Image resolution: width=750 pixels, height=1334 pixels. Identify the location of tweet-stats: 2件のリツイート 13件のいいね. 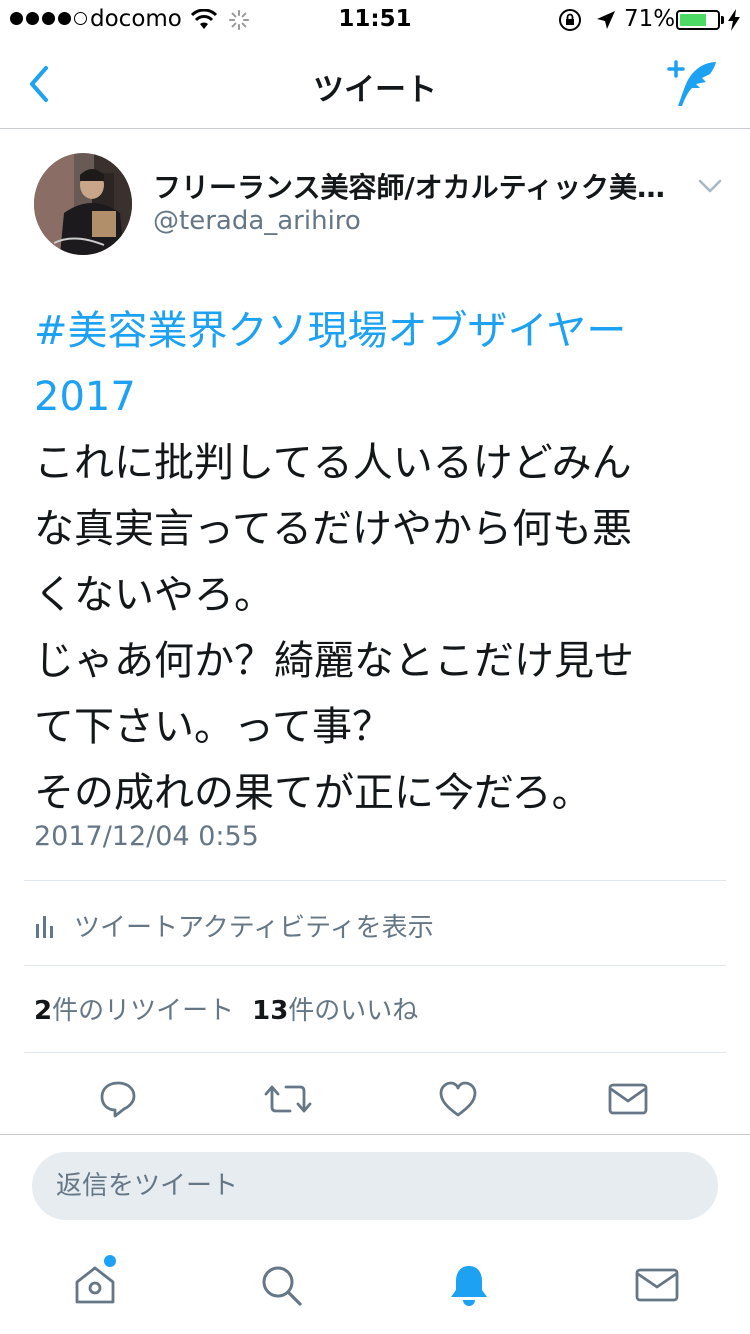
(226, 1008).